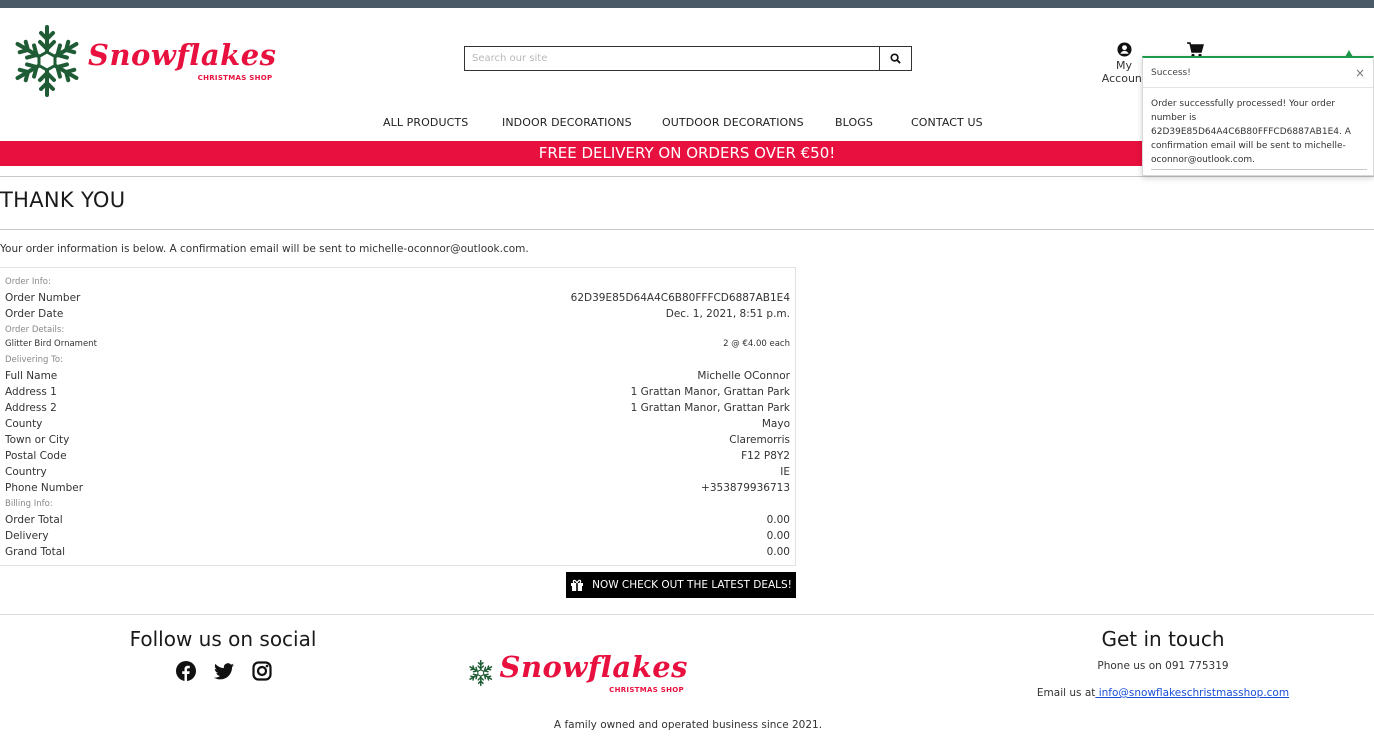  What do you see at coordinates (29, 504) in the screenshot?
I see `section-billing-info: Billing Info:` at bounding box center [29, 504].